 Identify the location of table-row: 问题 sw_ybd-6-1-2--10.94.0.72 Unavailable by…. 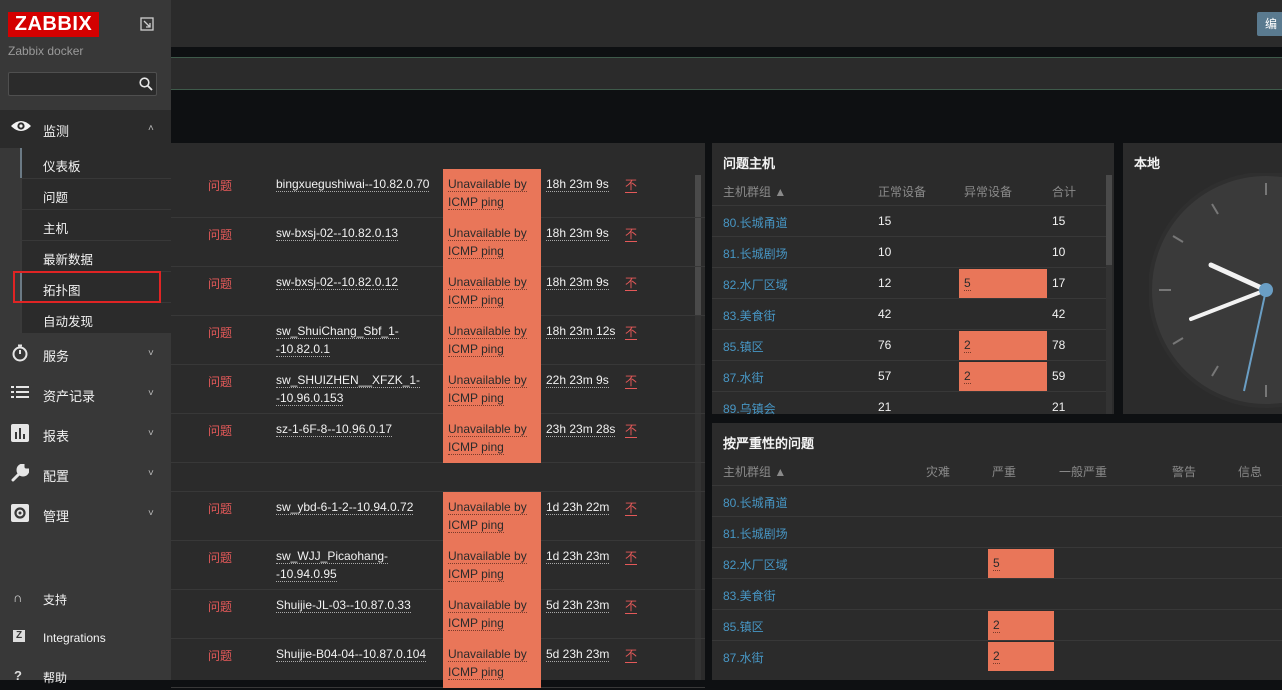
(438, 516).